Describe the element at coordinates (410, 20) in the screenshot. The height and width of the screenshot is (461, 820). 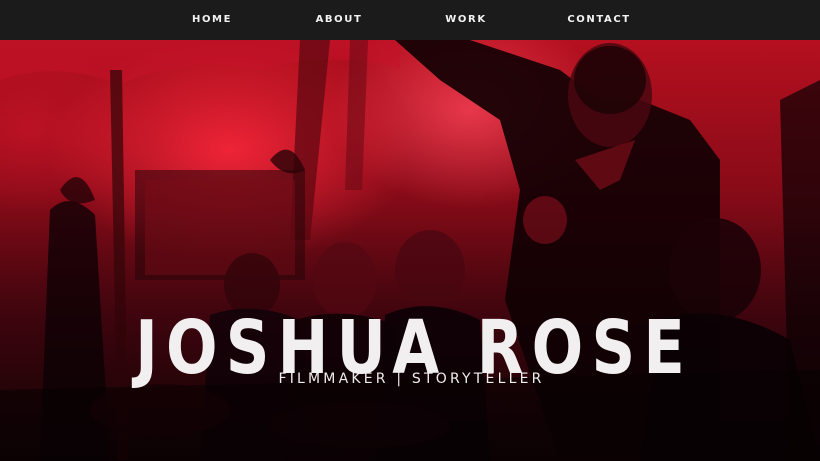
I see `top-navigation: HOME ABOUT WORK CONTACT` at that location.